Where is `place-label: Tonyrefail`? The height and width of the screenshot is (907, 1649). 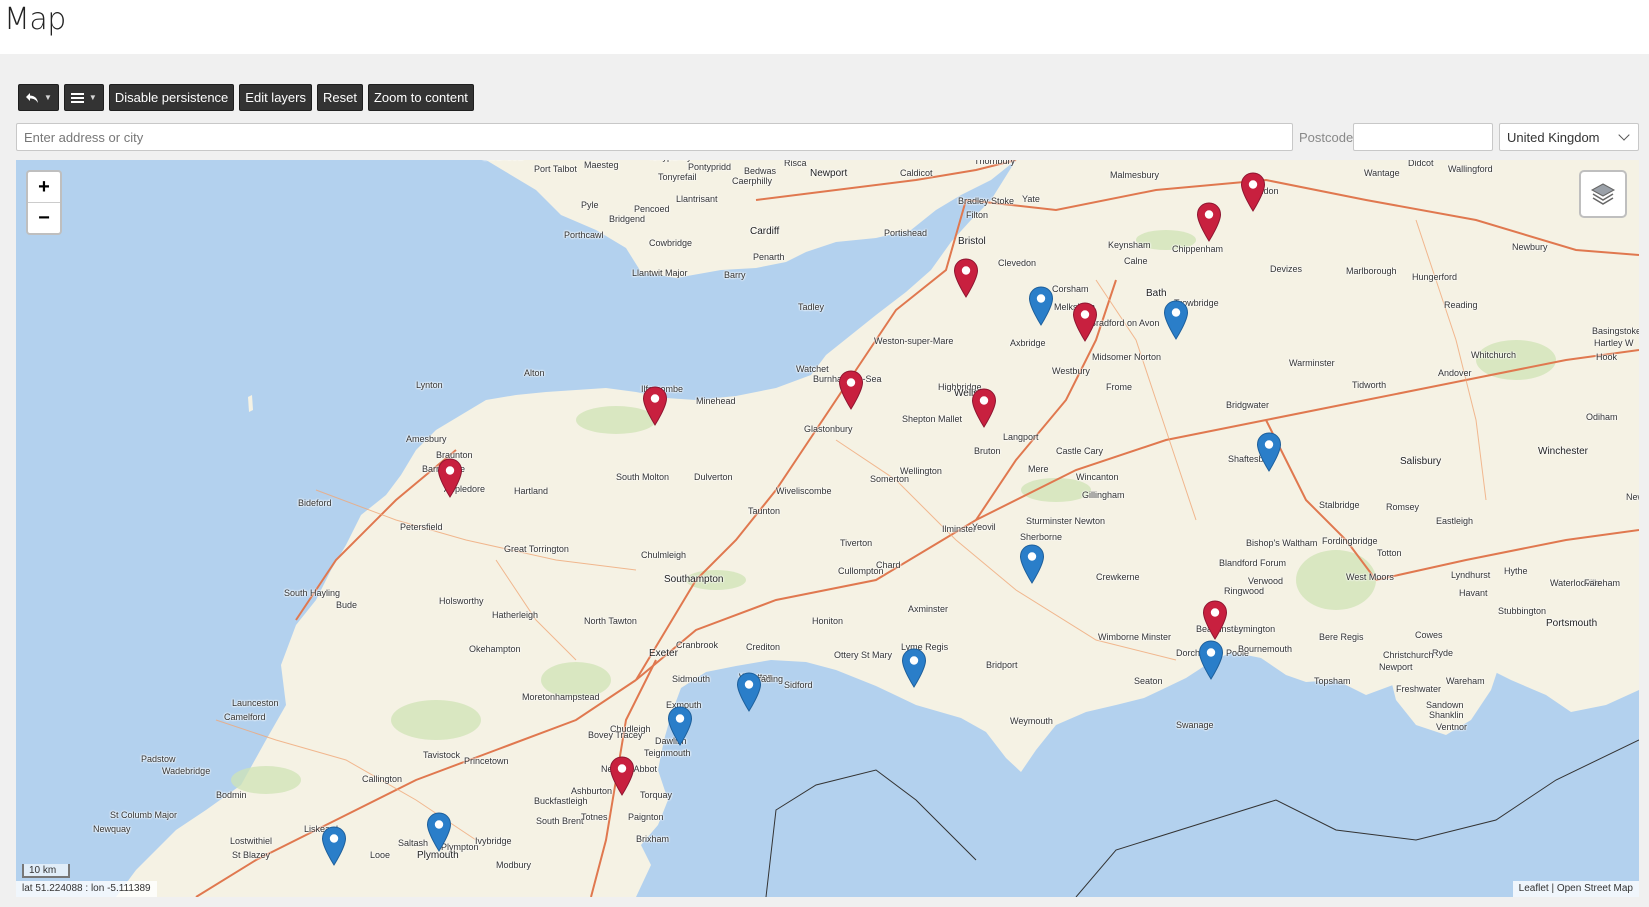
place-label: Tonyrefail is located at coordinates (677, 177).